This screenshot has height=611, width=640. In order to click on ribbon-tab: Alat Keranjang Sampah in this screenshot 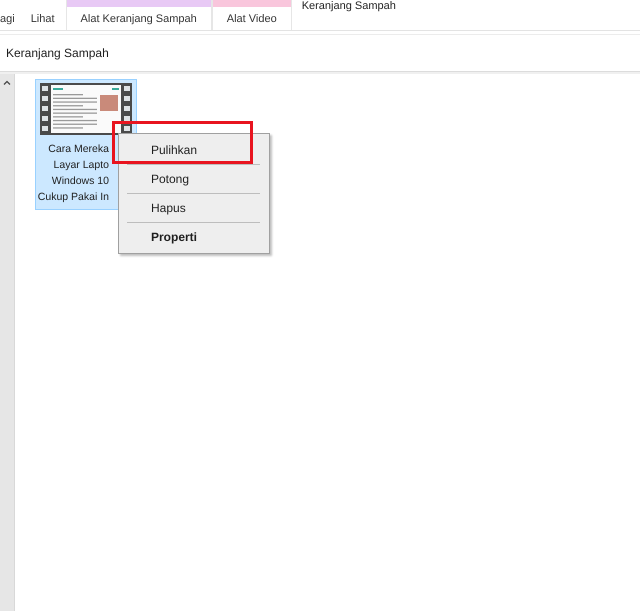, I will do `click(138, 18)`.